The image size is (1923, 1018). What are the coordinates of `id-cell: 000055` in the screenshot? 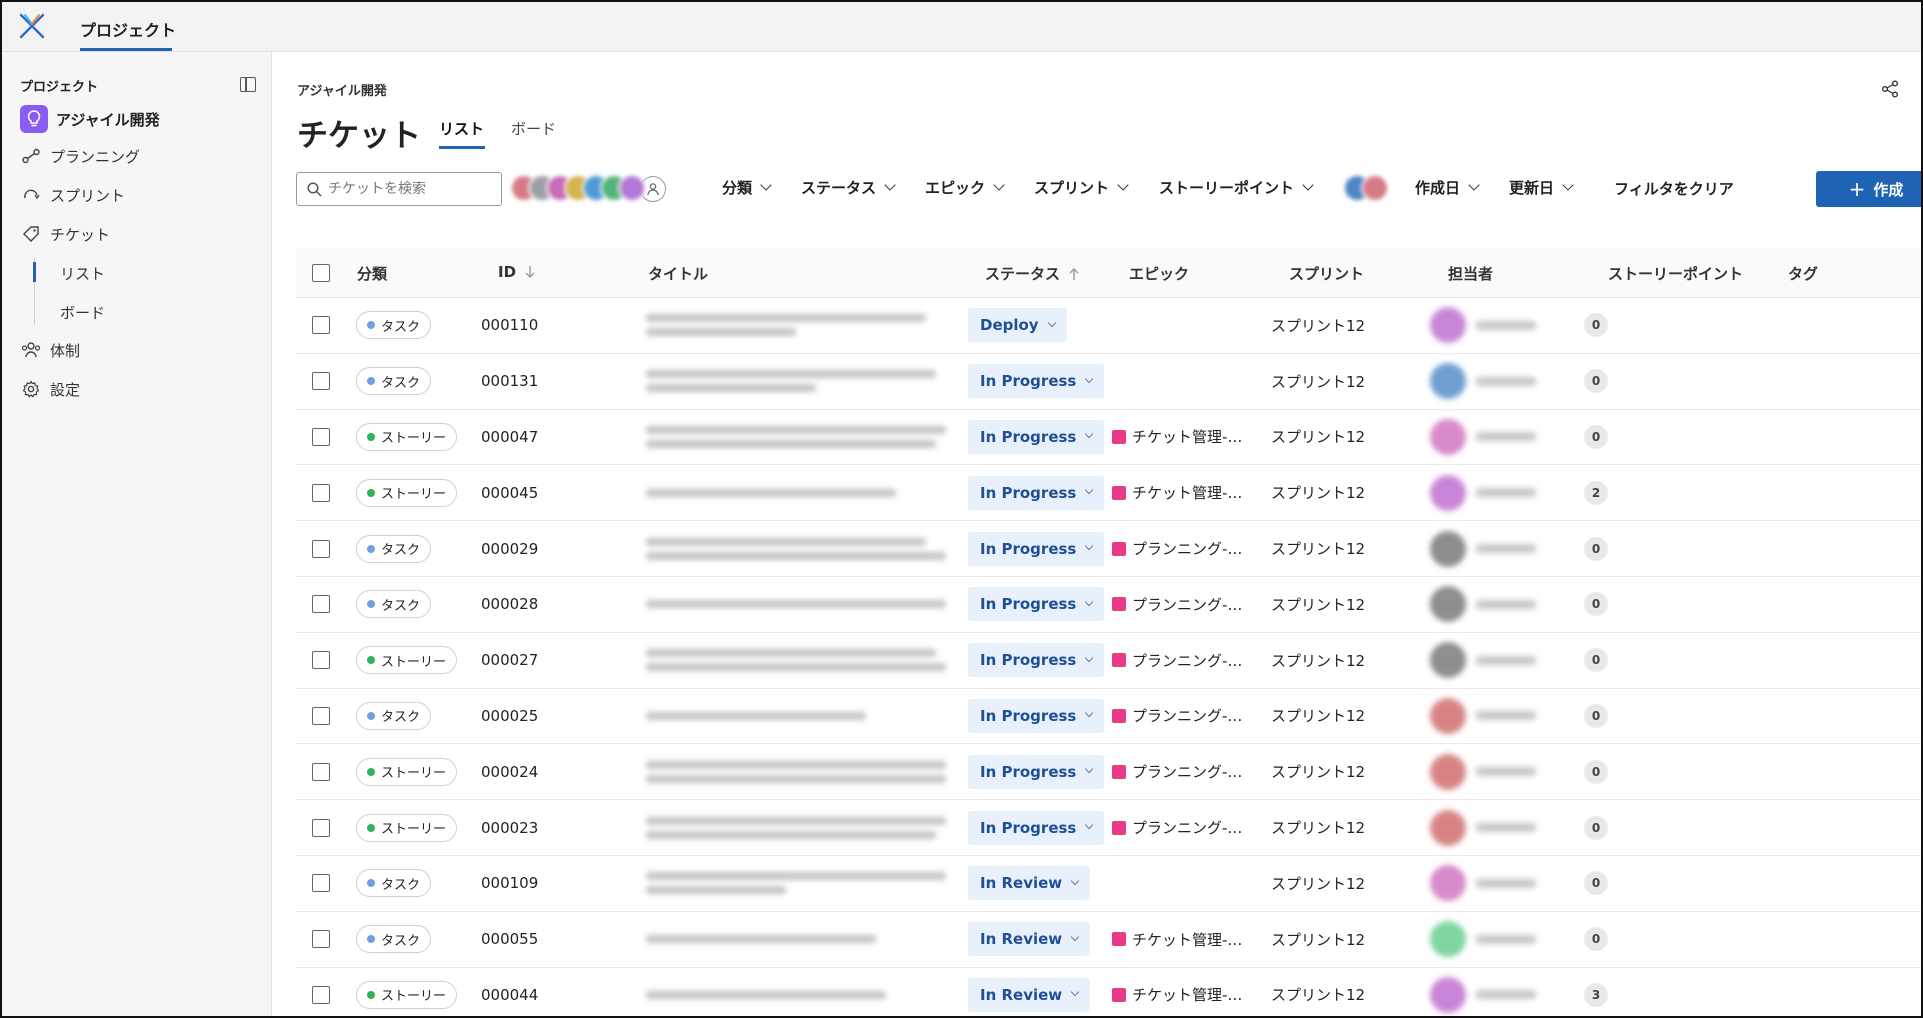 It's located at (509, 939).